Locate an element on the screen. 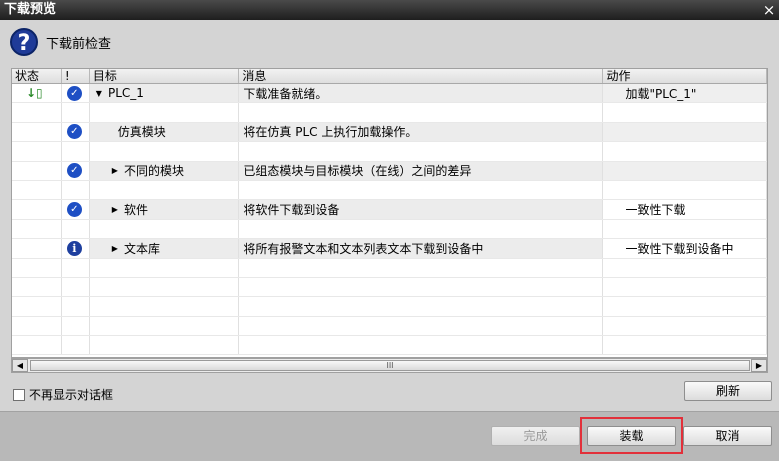 This screenshot has width=779, height=461. action-cell: 一致性下载 is located at coordinates (685, 209).